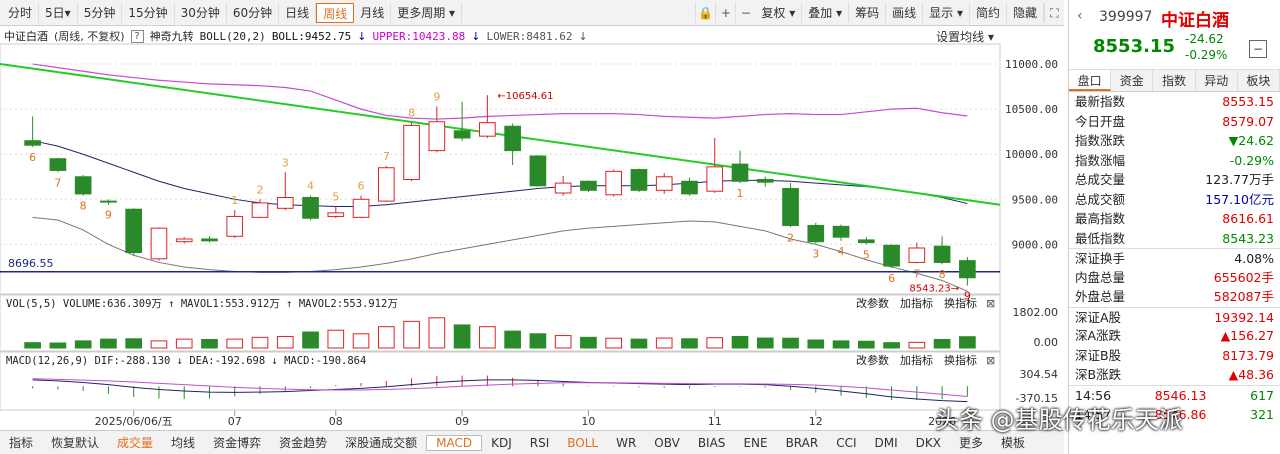  Describe the element at coordinates (540, 443) in the screenshot. I see `indicator-tab-9: RSI` at that location.